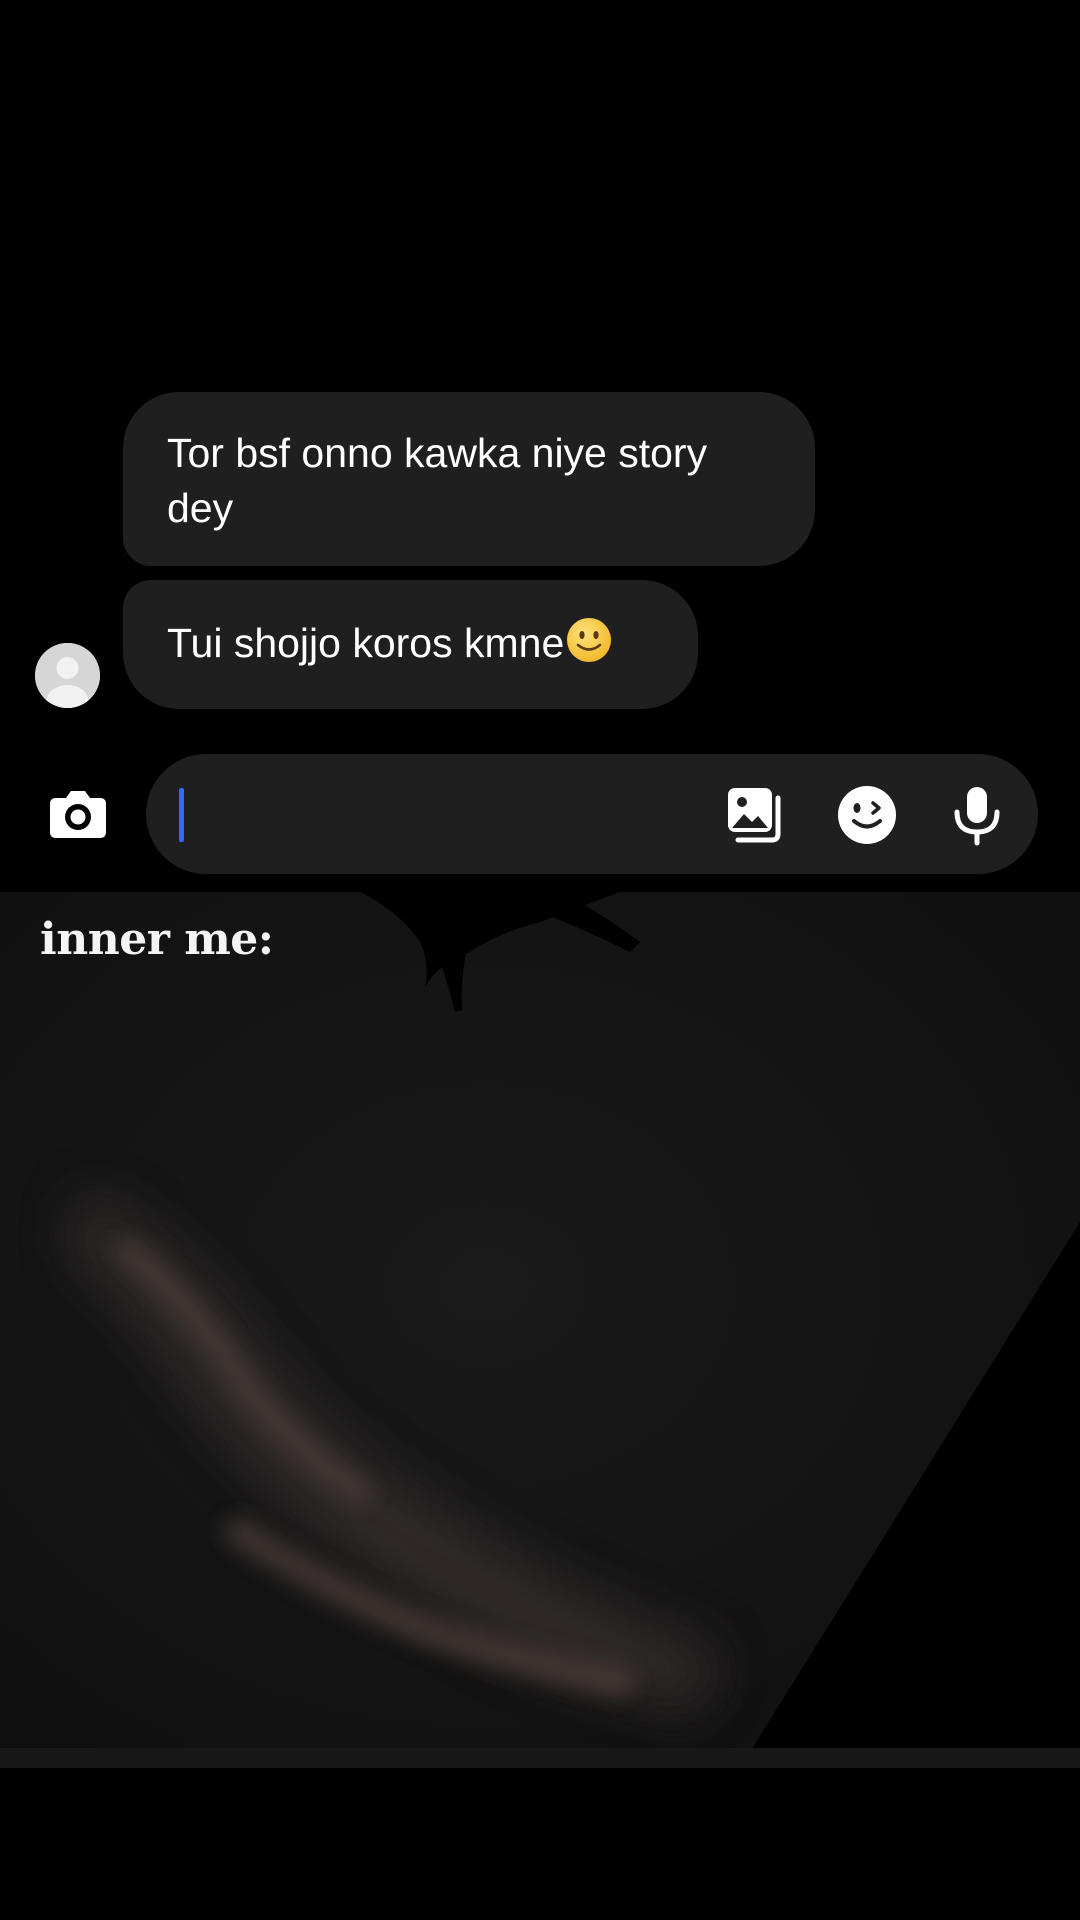 The image size is (1080, 1920). Describe the element at coordinates (540, 1758) in the screenshot. I see `media-bottom-edge` at that location.